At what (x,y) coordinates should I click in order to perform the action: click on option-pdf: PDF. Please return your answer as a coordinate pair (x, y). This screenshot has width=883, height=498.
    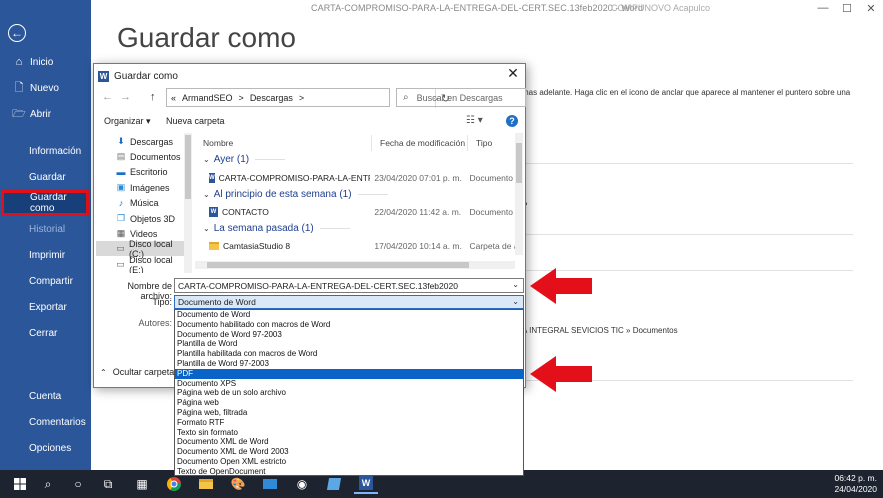
    Looking at the image, I should click on (349, 373).